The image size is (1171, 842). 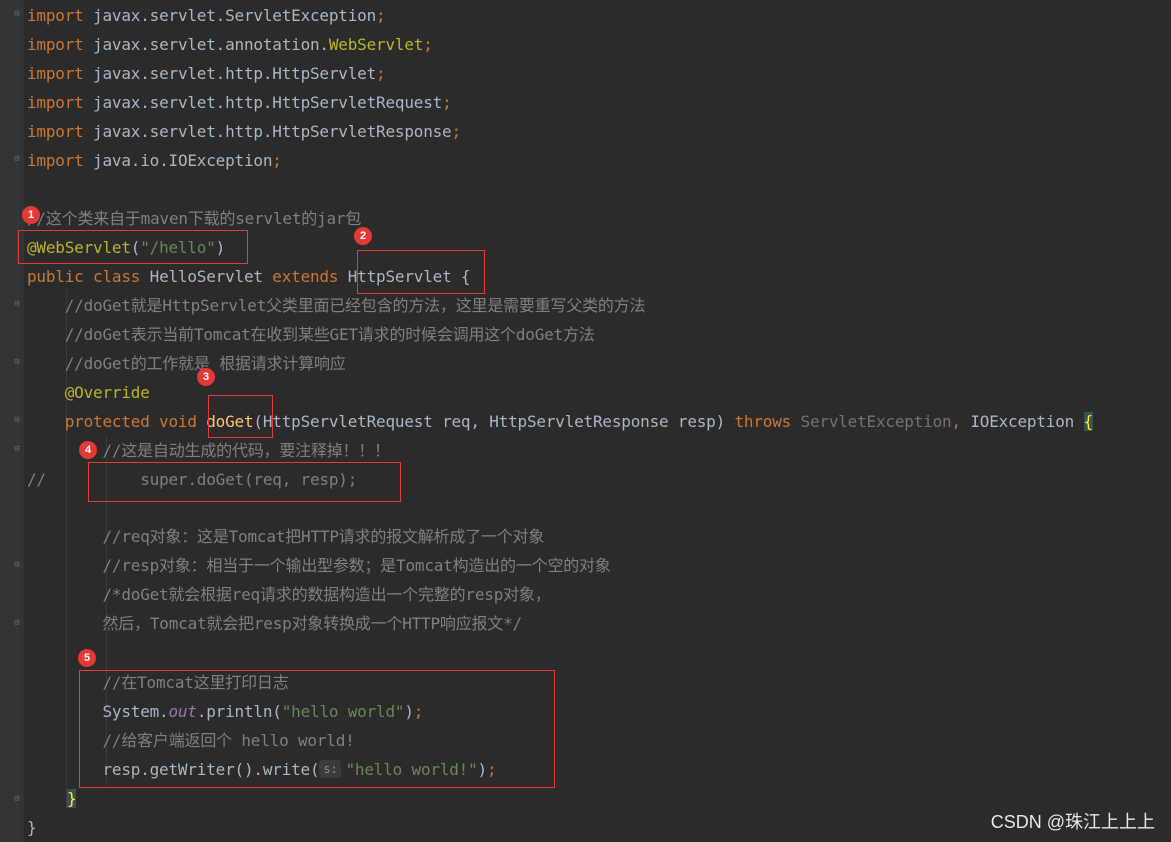 I want to click on badge-5: 5, so click(x=87, y=658).